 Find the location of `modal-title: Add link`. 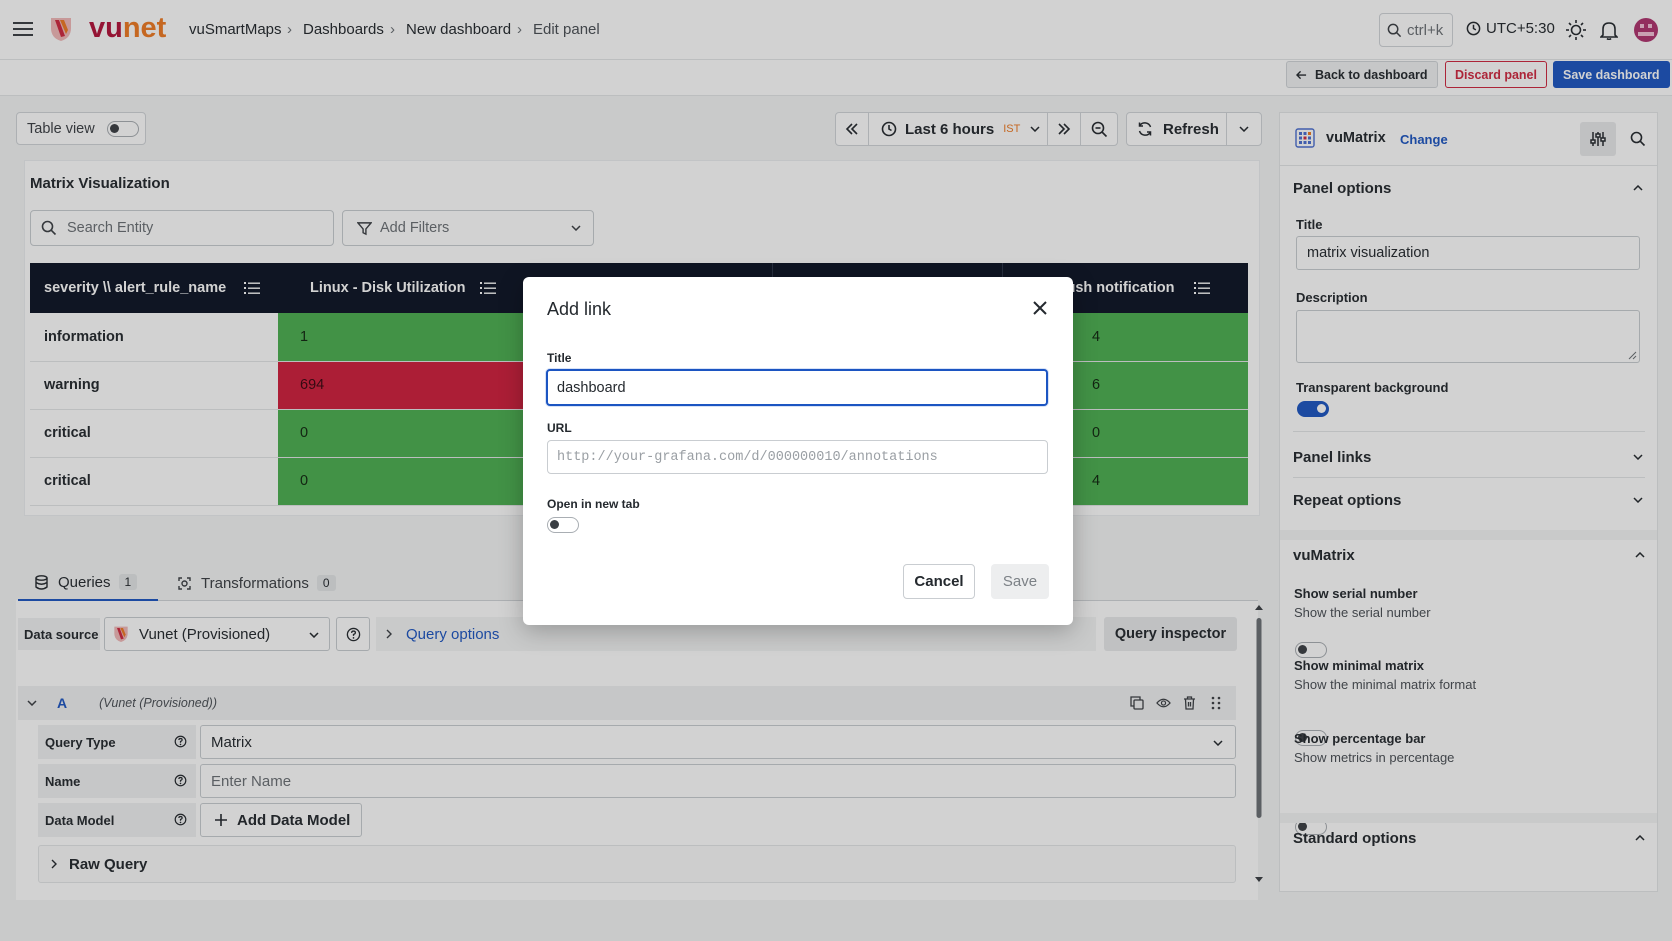

modal-title: Add link is located at coordinates (579, 309).